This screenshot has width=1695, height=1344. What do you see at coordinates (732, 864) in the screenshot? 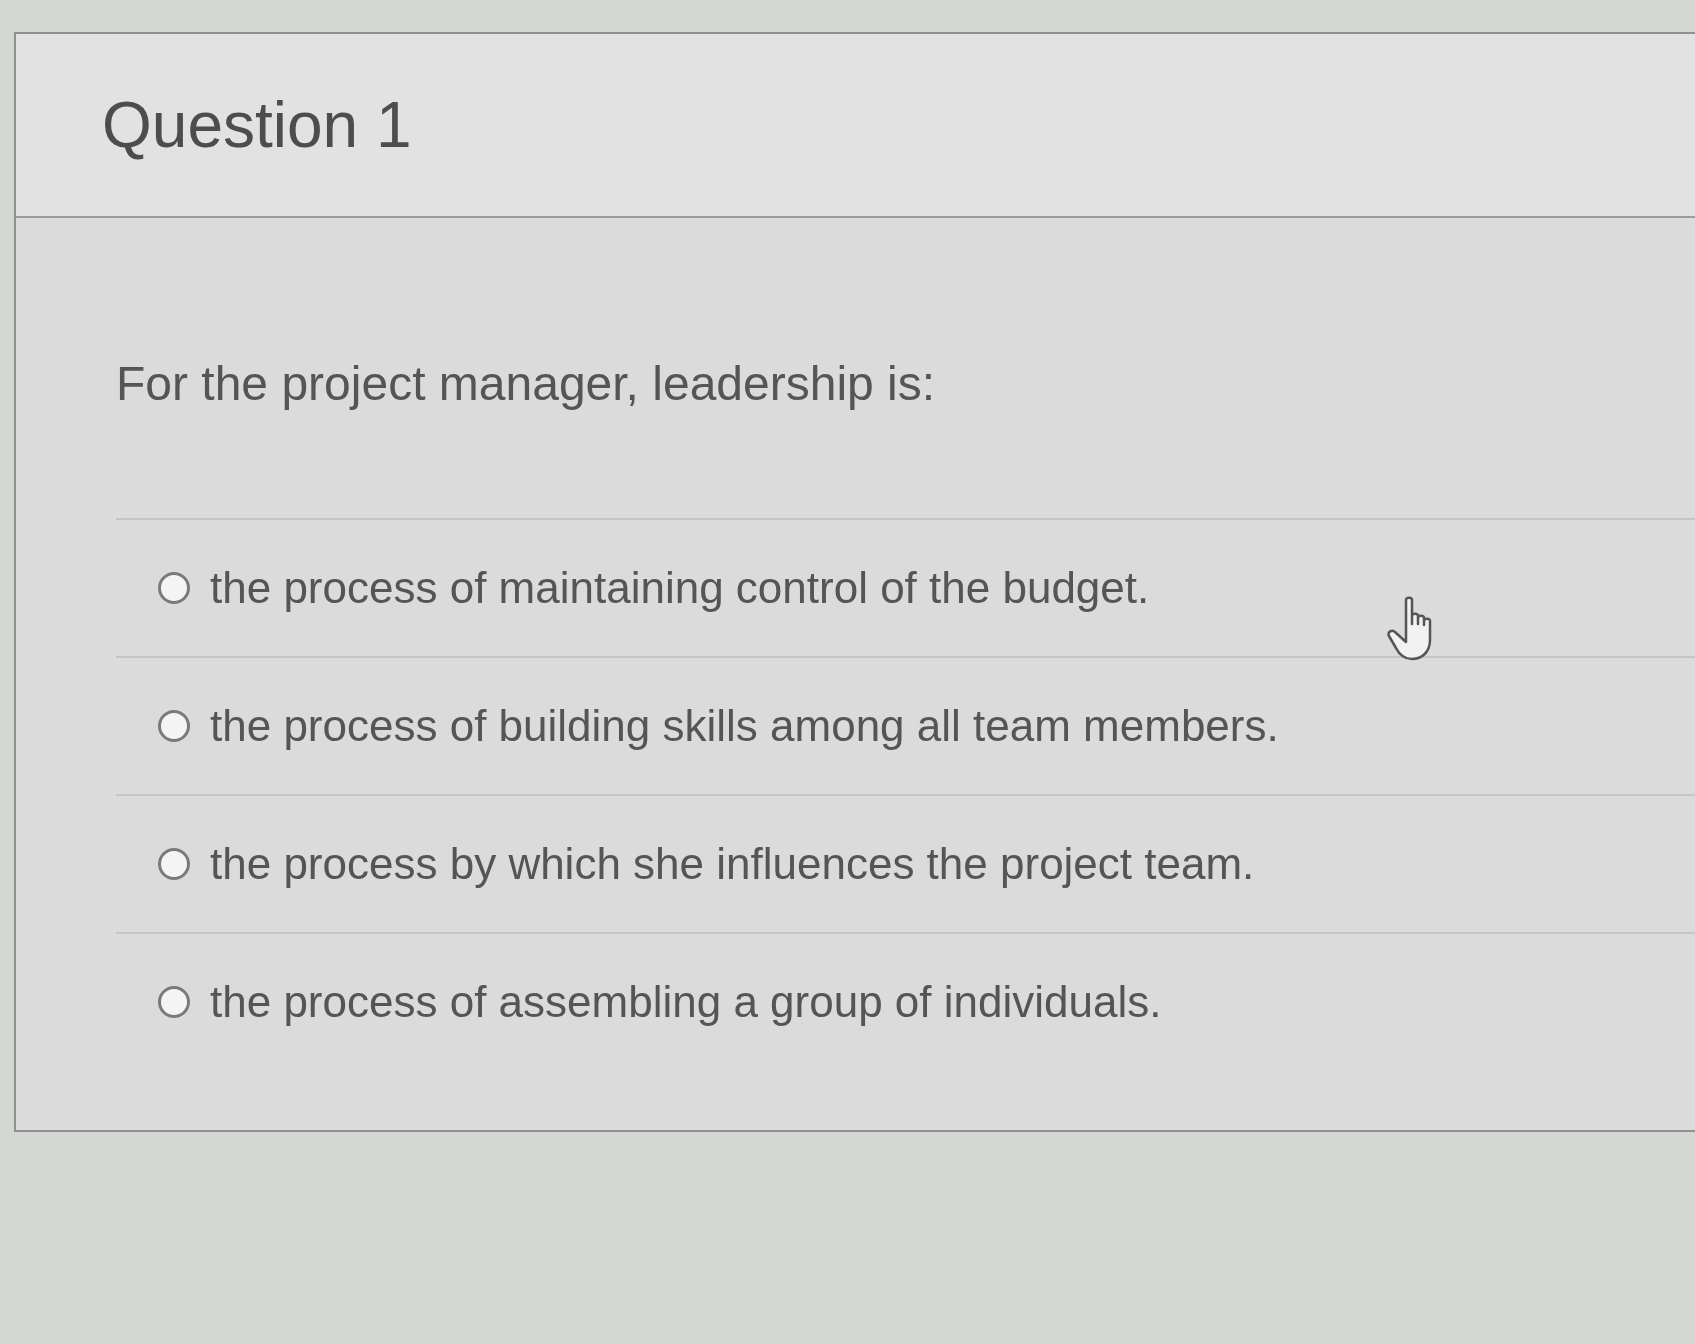
I see `option-label: the process by which she influences the project team.` at bounding box center [732, 864].